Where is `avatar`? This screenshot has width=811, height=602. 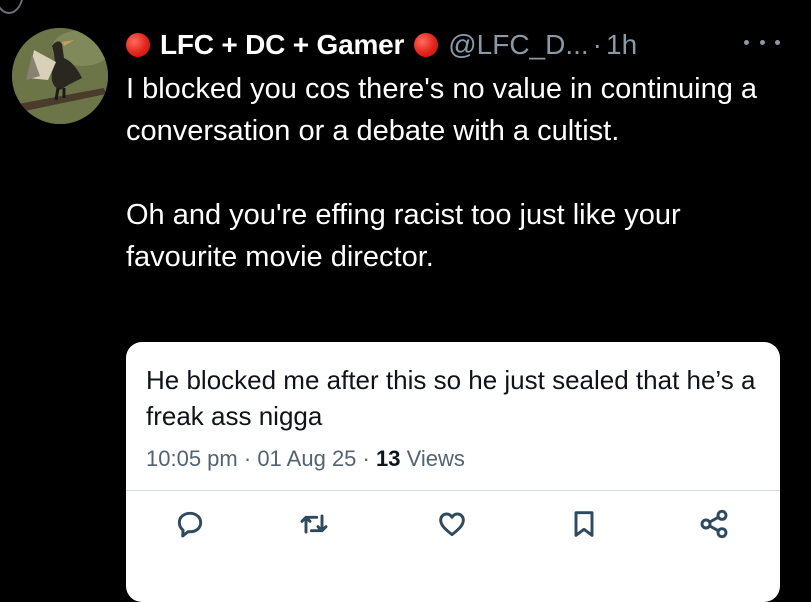
avatar is located at coordinates (60, 76).